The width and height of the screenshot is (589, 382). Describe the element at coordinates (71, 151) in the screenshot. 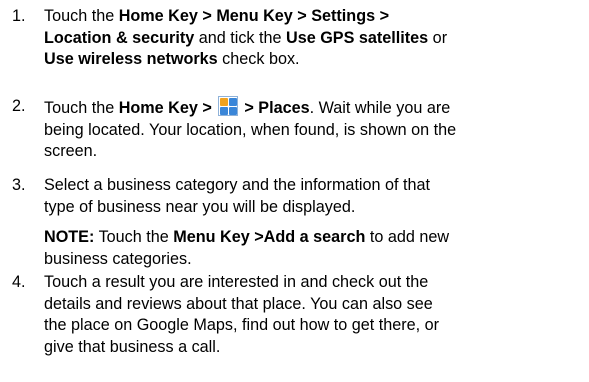

I see `text-line: screen.` at that location.